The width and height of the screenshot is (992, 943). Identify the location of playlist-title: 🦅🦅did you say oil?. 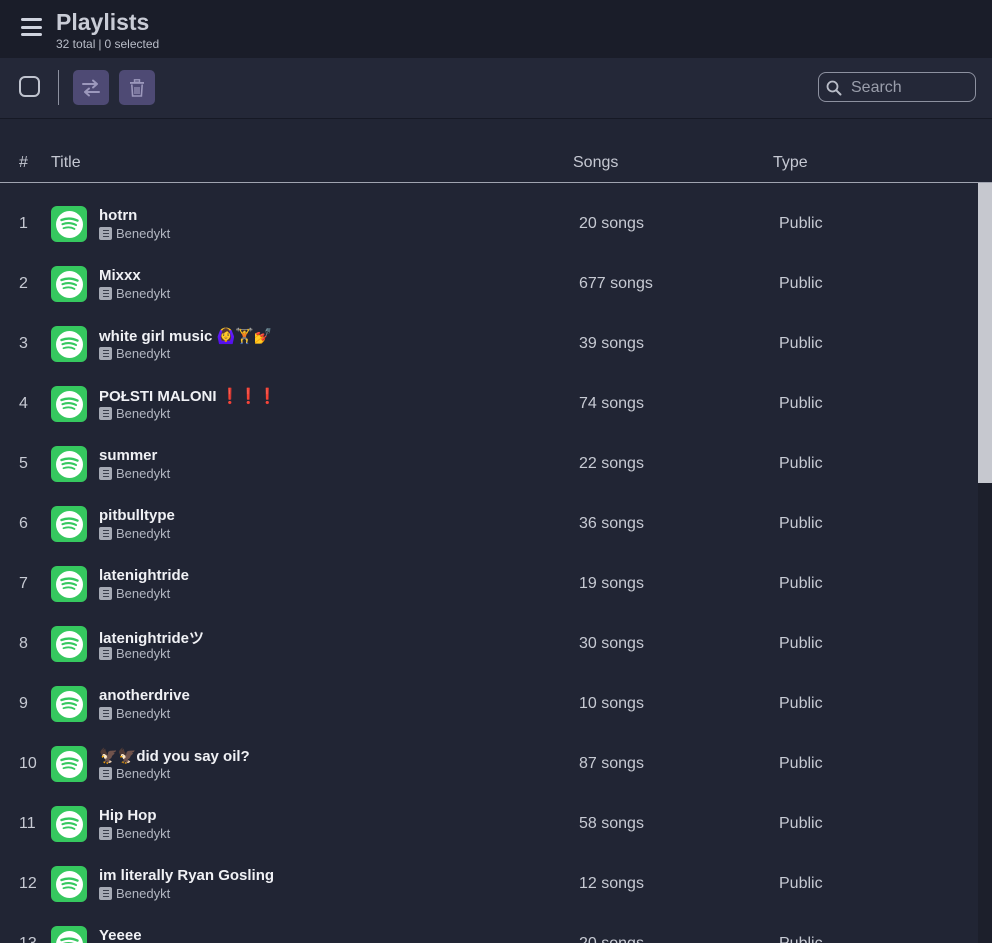
(174, 756).